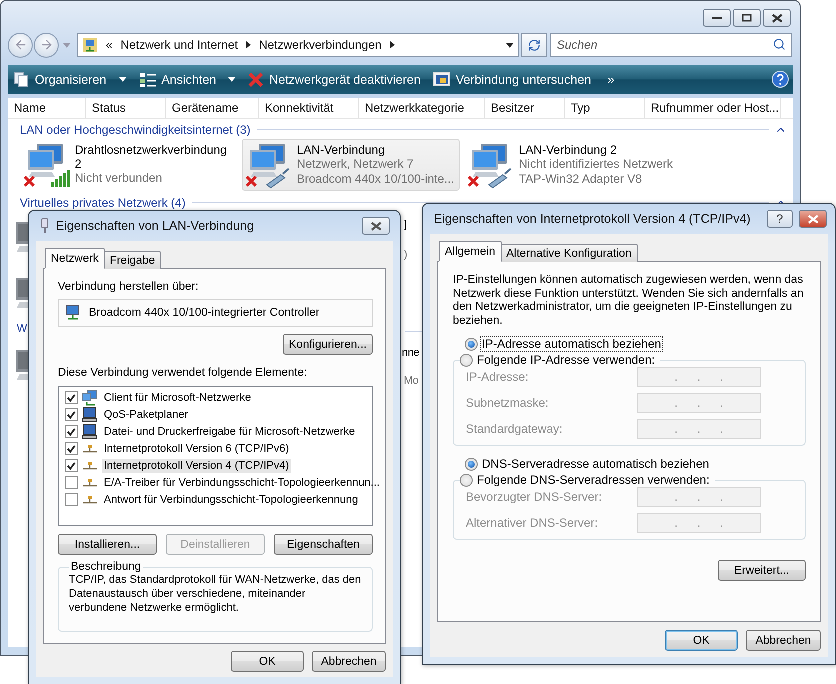 Image resolution: width=836 pixels, height=684 pixels. Describe the element at coordinates (179, 45) in the screenshot. I see `breadcrumb-item: Netzwerk und Internet` at that location.